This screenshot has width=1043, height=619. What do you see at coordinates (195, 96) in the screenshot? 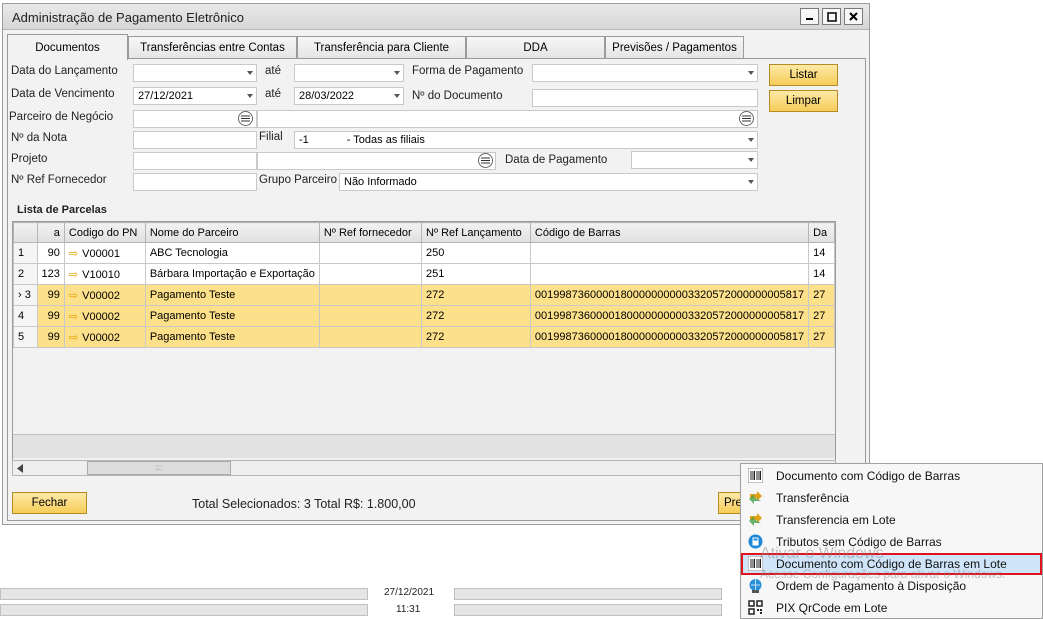
I see `data-vencimento-de-field: 27/12/2021` at bounding box center [195, 96].